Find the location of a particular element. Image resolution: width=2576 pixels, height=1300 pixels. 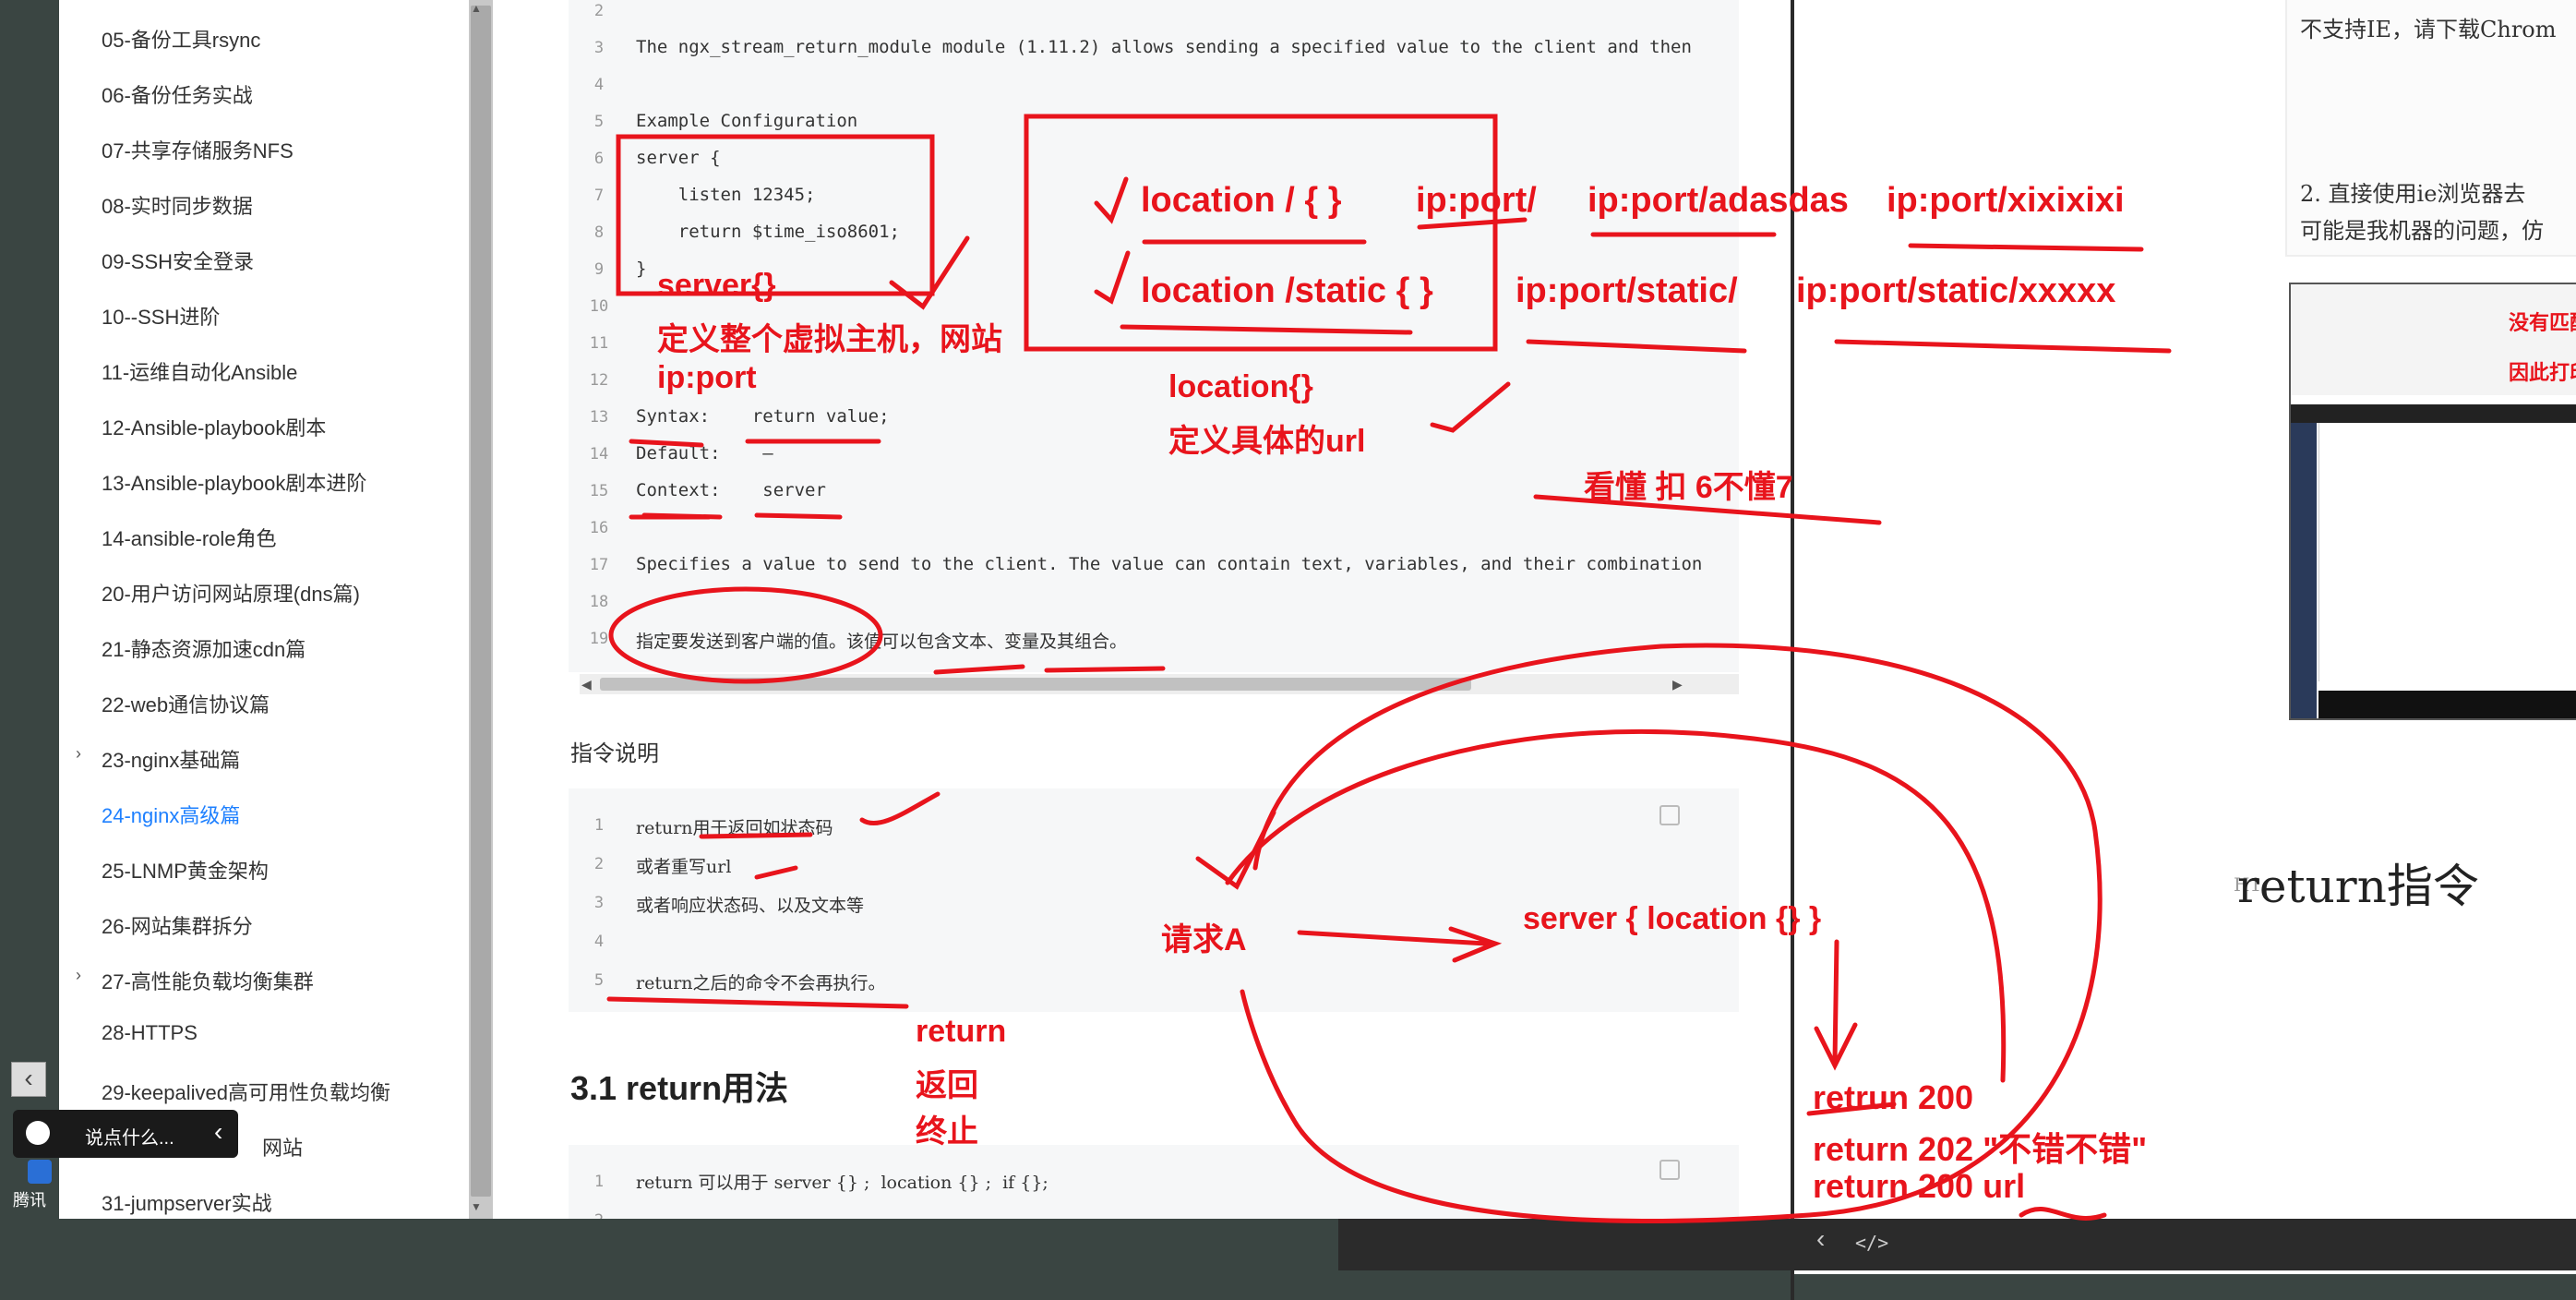

line-number: 6 is located at coordinates (599, 159).